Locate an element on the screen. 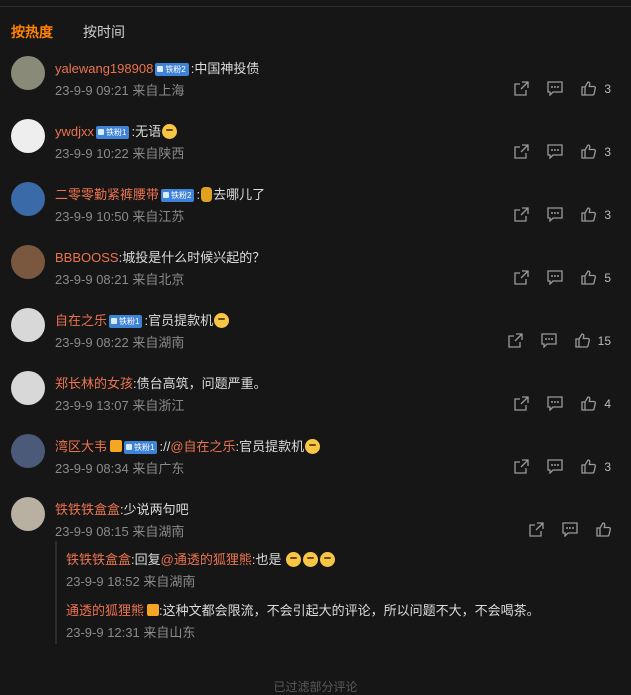 The width and height of the screenshot is (631, 695). comment-text: :官员提款机 is located at coordinates (179, 320).